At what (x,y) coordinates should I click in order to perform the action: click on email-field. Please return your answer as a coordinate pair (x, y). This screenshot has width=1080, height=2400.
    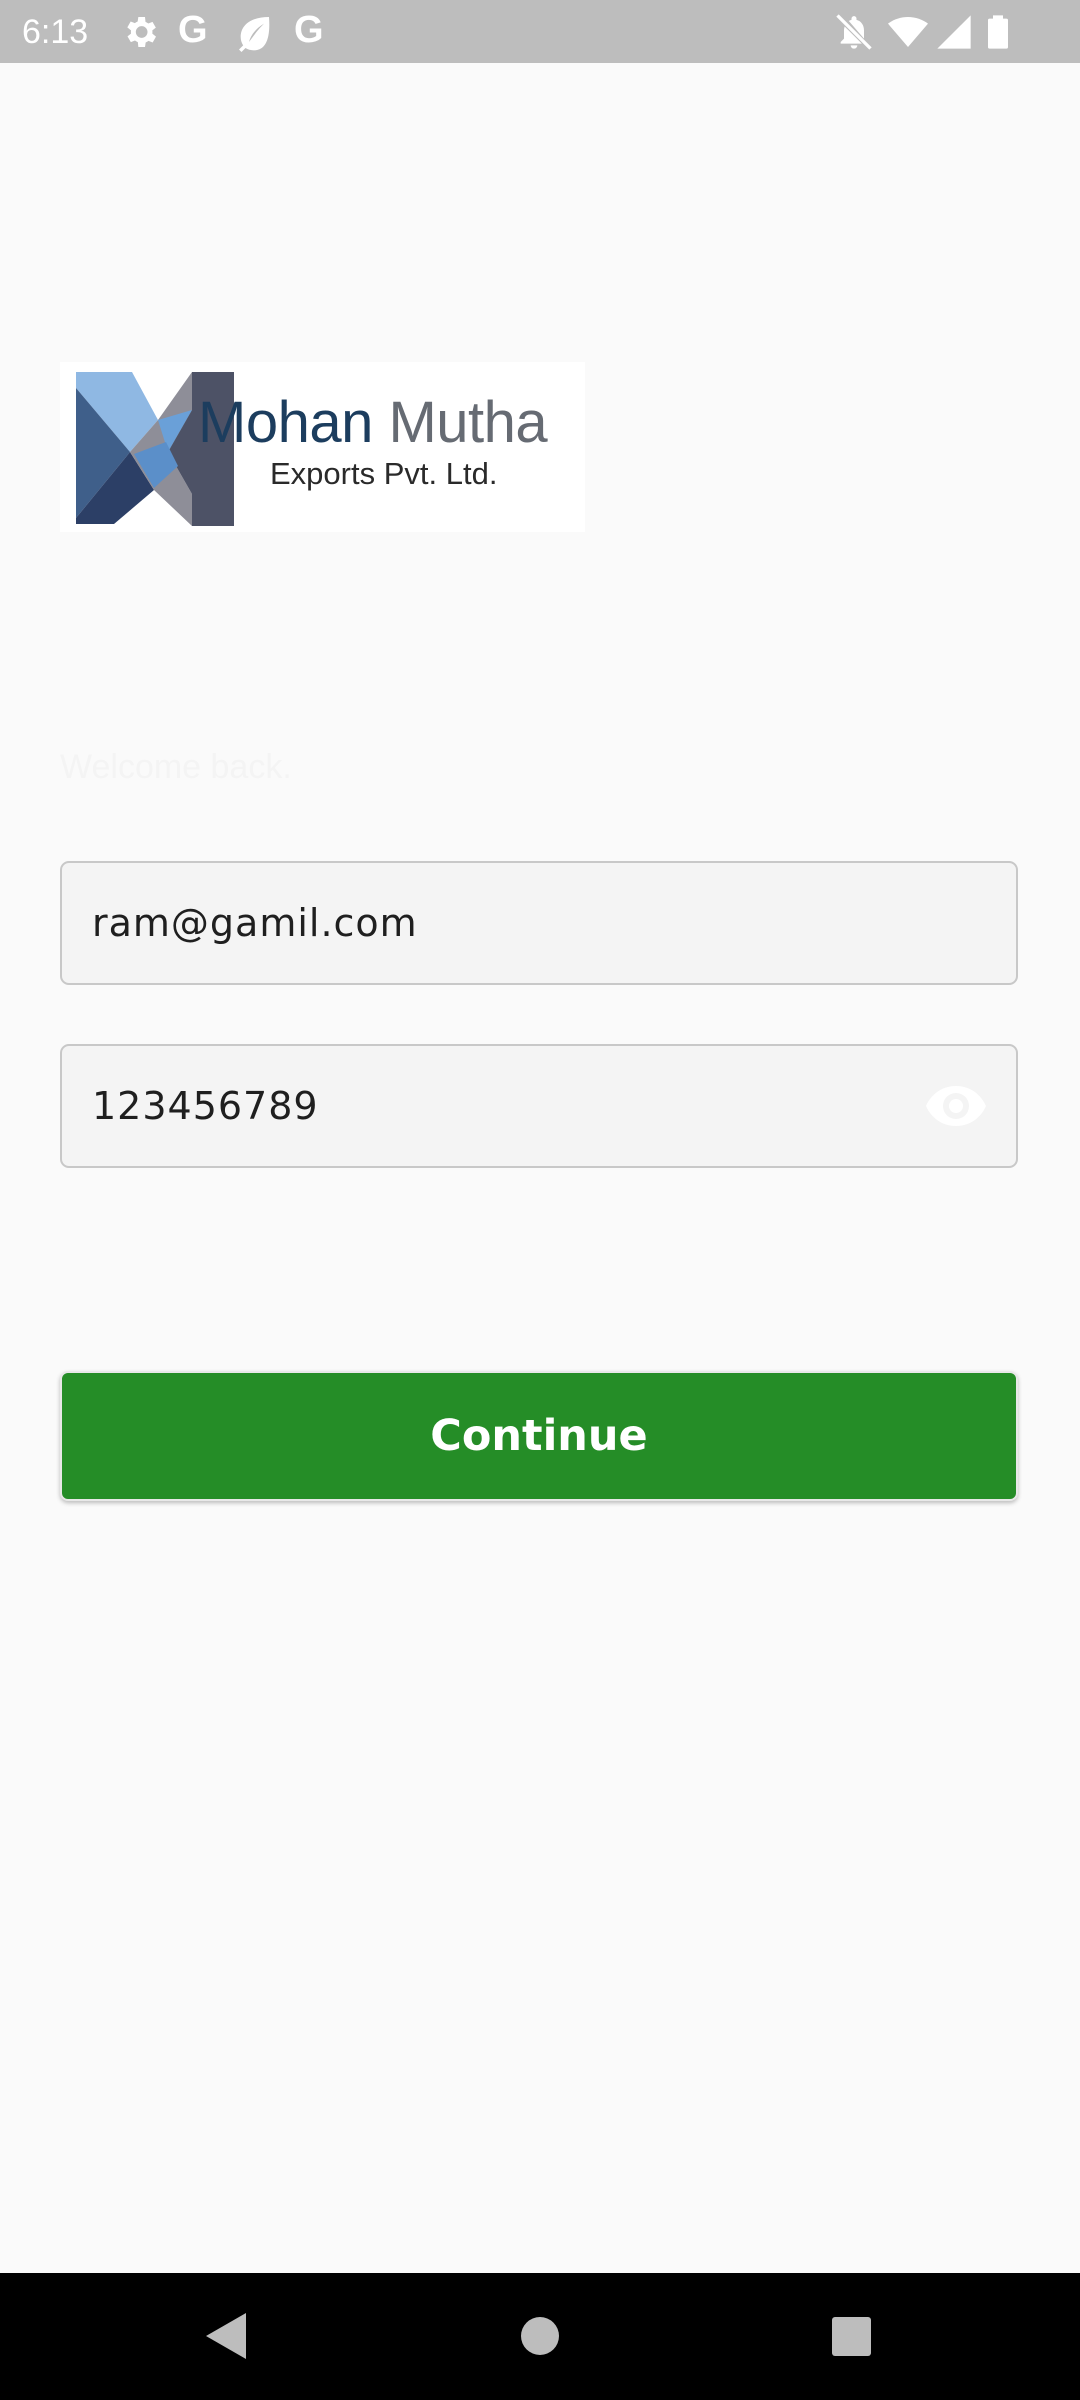
    Looking at the image, I should click on (539, 923).